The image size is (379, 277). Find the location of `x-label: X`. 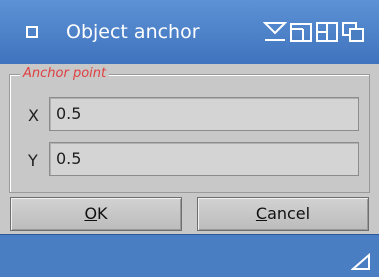

x-label: X is located at coordinates (33, 115).